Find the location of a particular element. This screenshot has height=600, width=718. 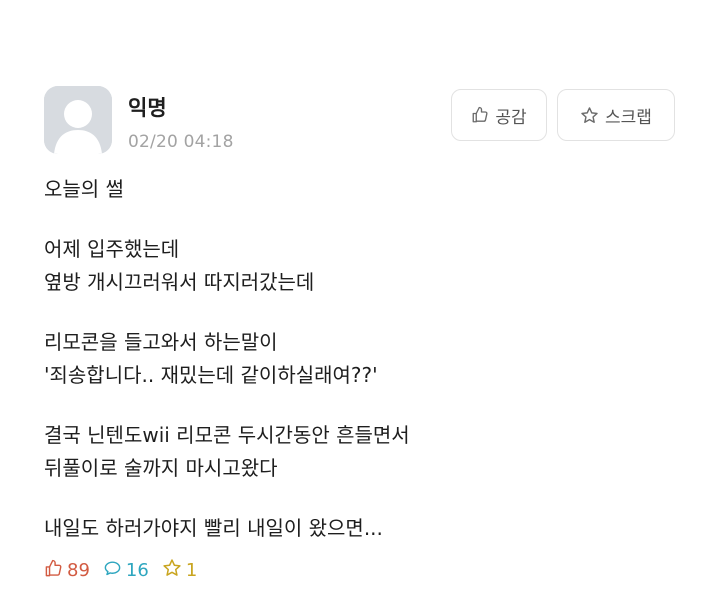

post-stats: 89 16 1 is located at coordinates (127, 570).